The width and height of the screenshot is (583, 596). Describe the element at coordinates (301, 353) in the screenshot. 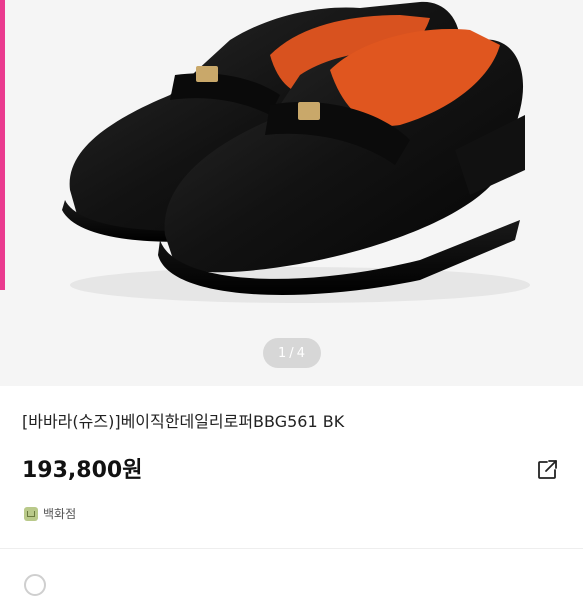

I see `pager-total: 4` at that location.